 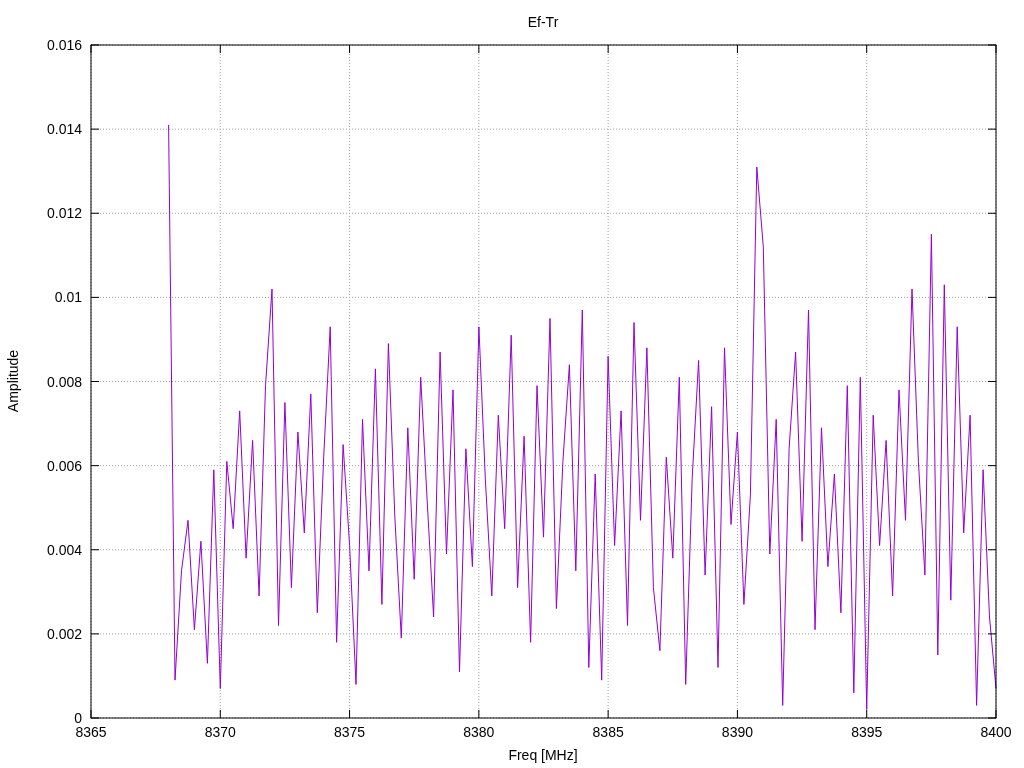 I want to click on y-tick-label: 0.002, so click(x=64, y=633).